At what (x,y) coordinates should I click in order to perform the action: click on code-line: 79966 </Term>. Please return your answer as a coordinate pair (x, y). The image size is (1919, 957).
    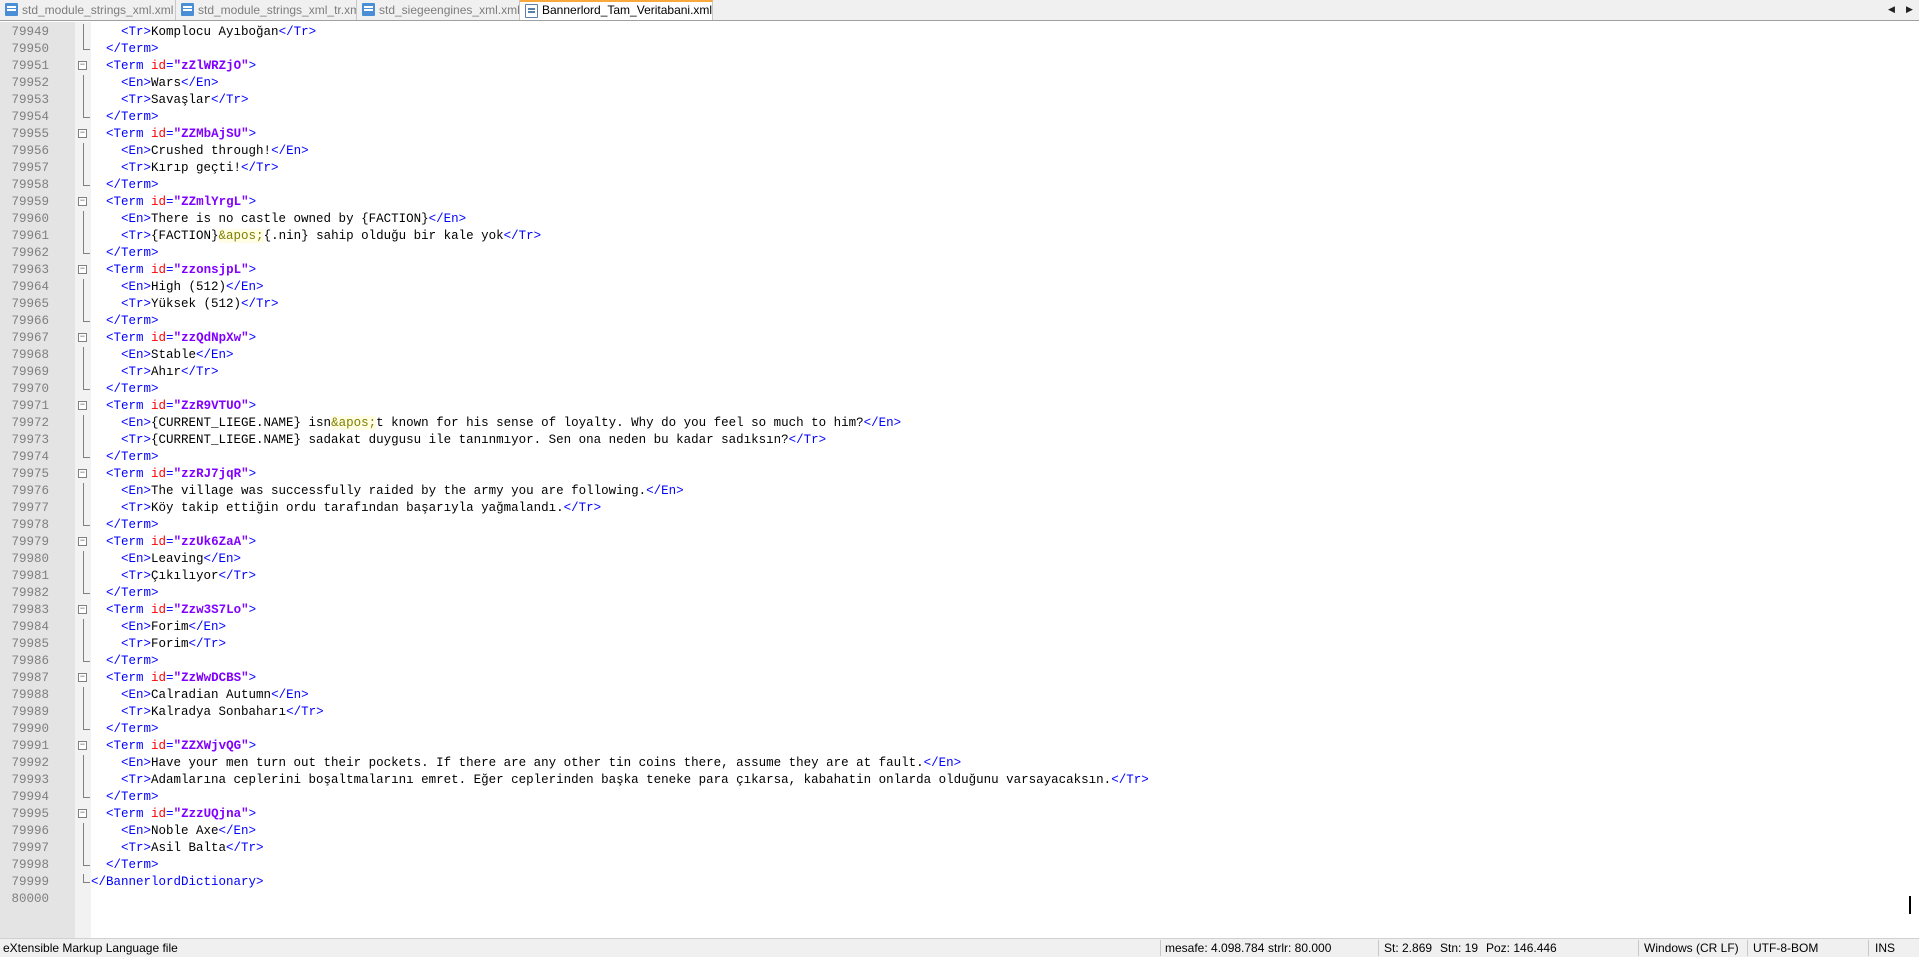
    Looking at the image, I should click on (959, 321).